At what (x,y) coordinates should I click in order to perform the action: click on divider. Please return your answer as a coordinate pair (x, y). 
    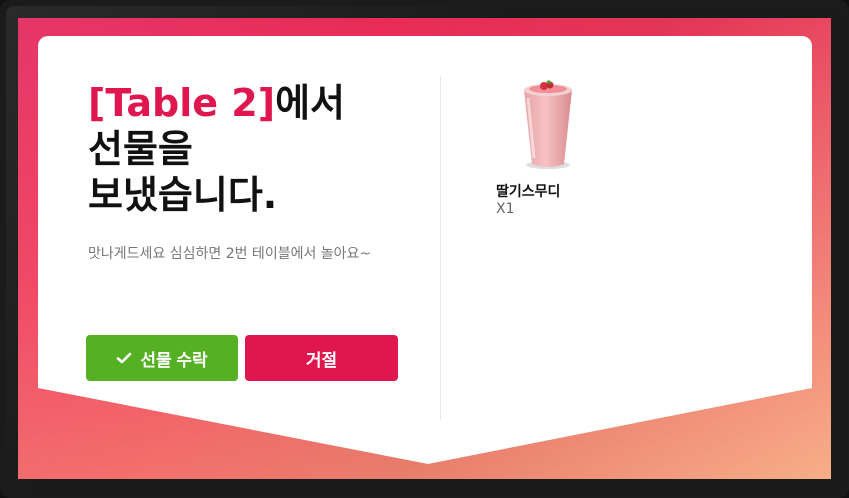
    Looking at the image, I should click on (440, 248).